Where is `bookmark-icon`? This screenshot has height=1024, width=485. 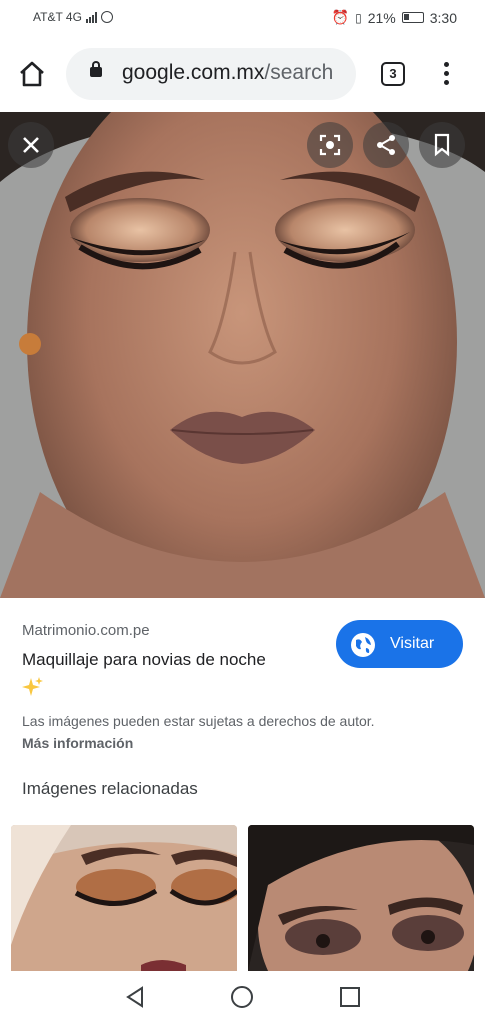 bookmark-icon is located at coordinates (442, 145).